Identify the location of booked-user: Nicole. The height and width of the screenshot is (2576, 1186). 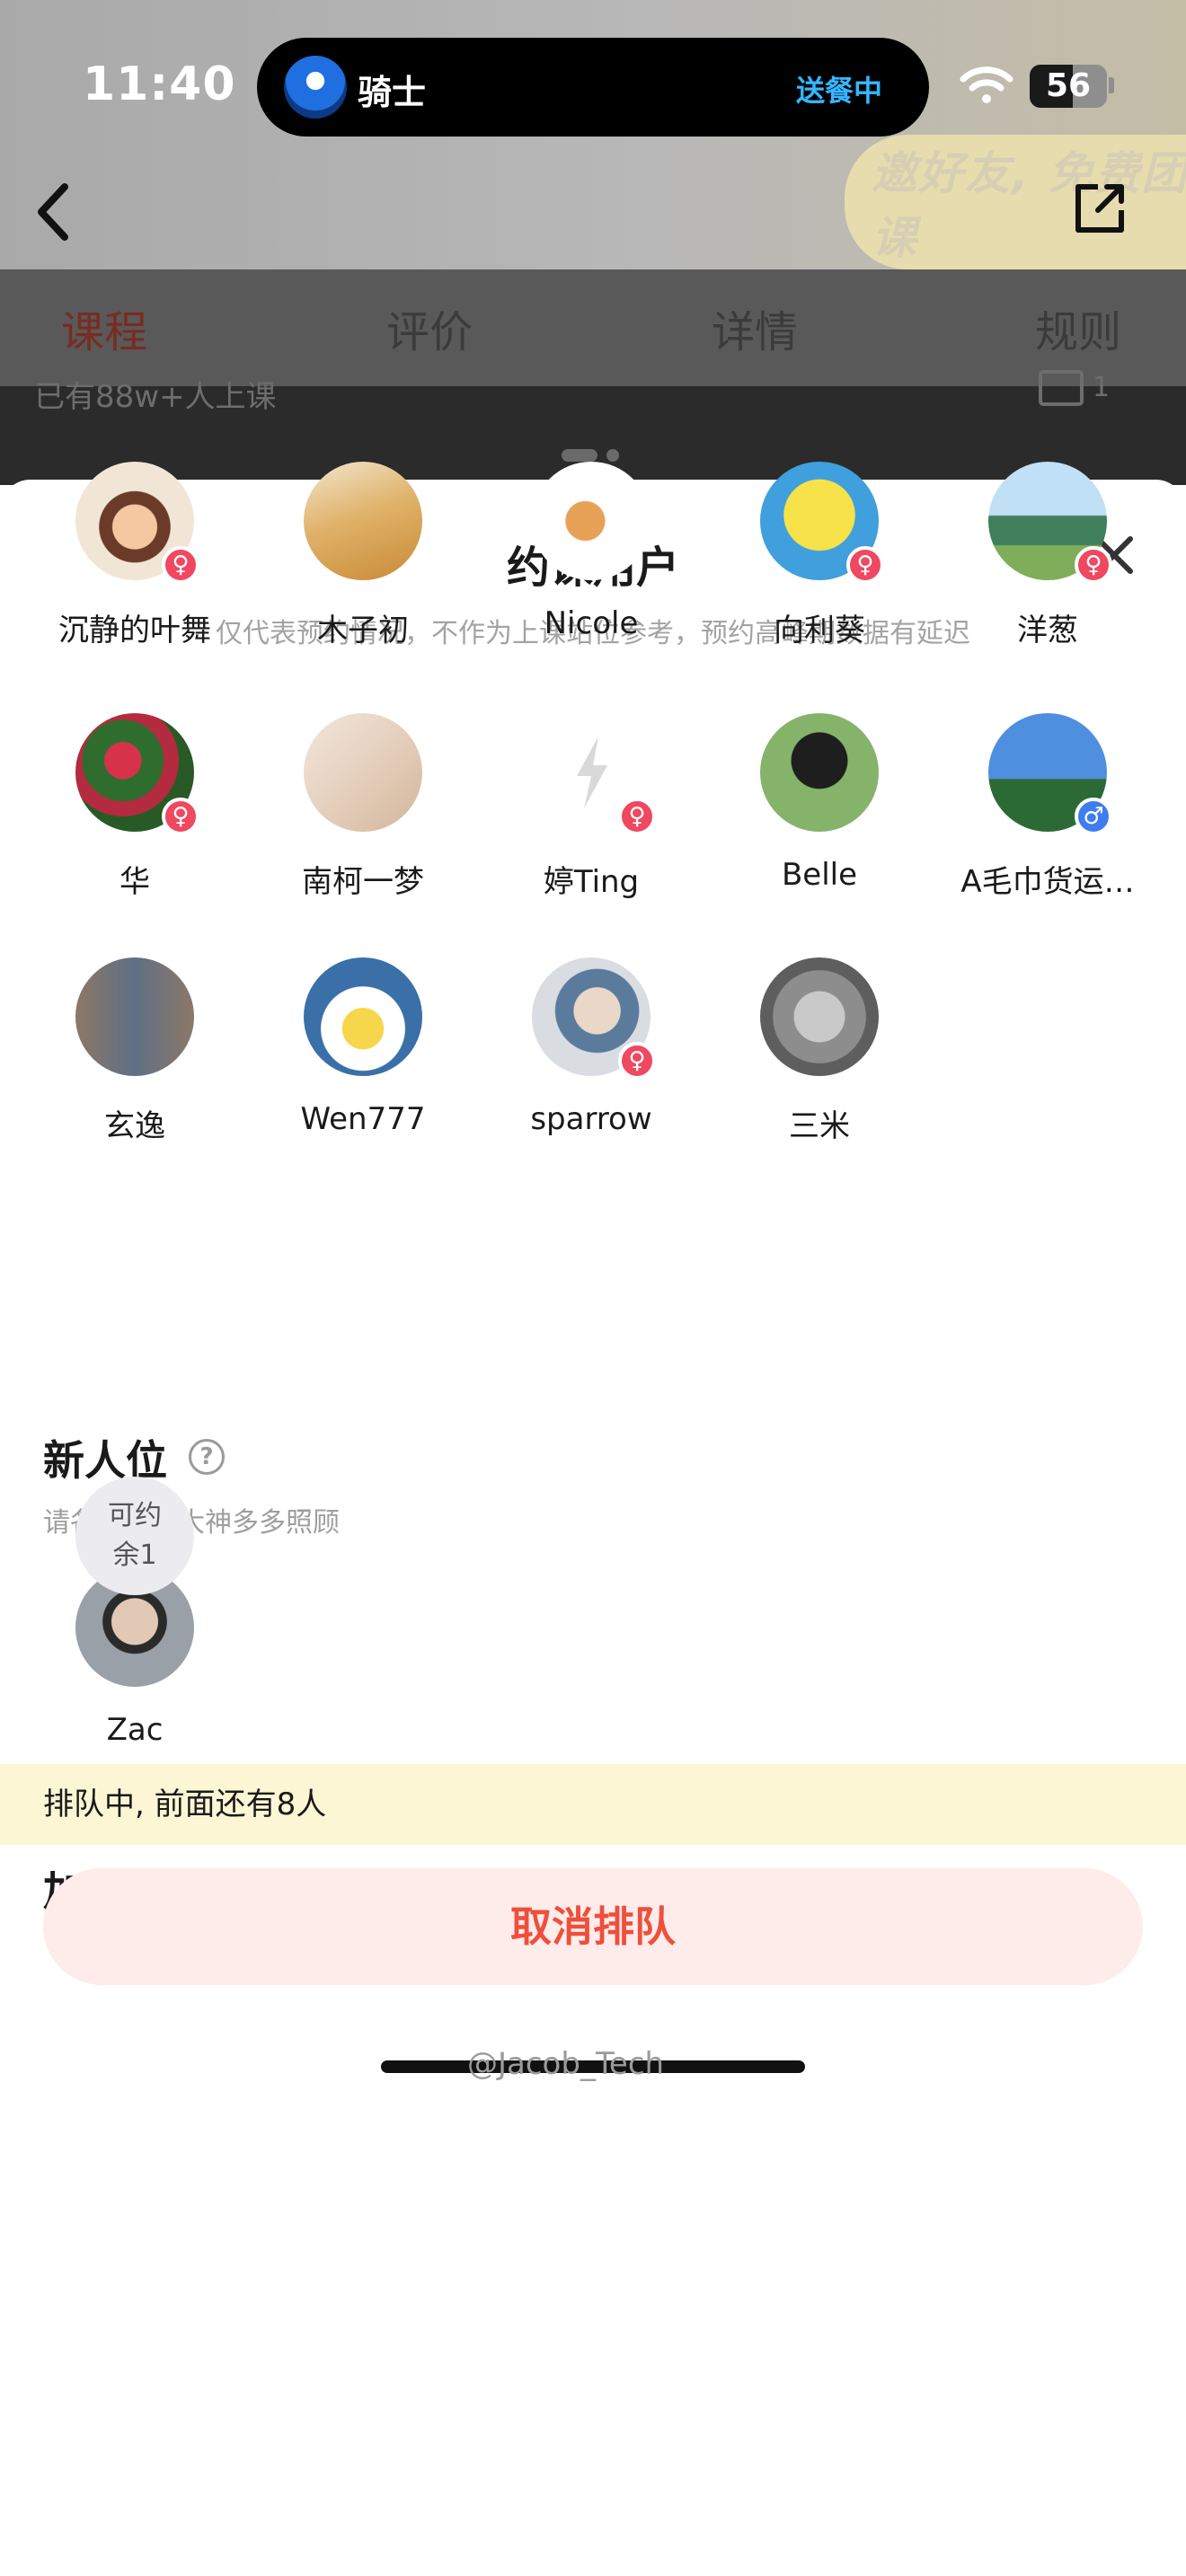
(591, 569).